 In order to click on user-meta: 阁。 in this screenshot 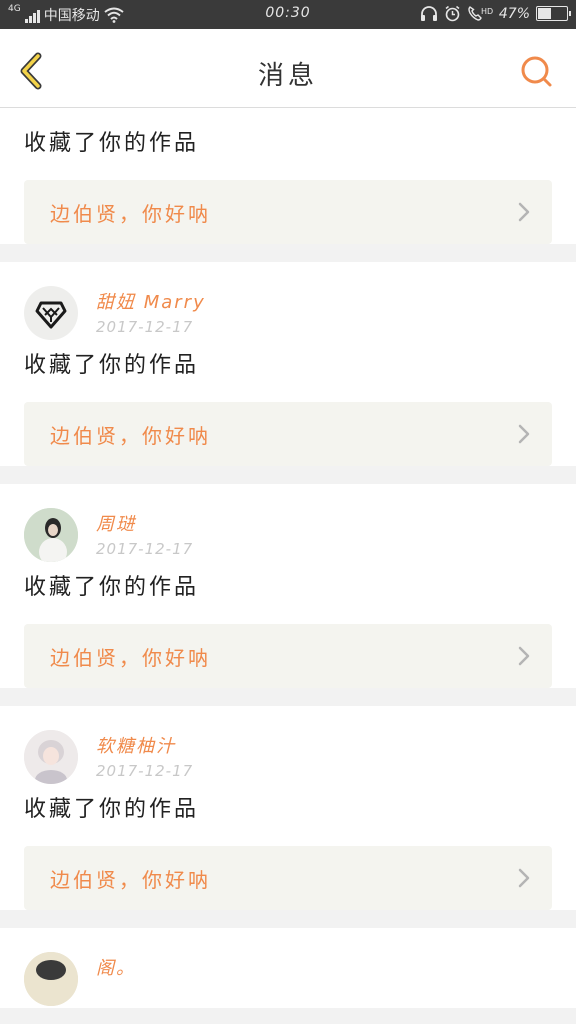, I will do `click(116, 966)`.